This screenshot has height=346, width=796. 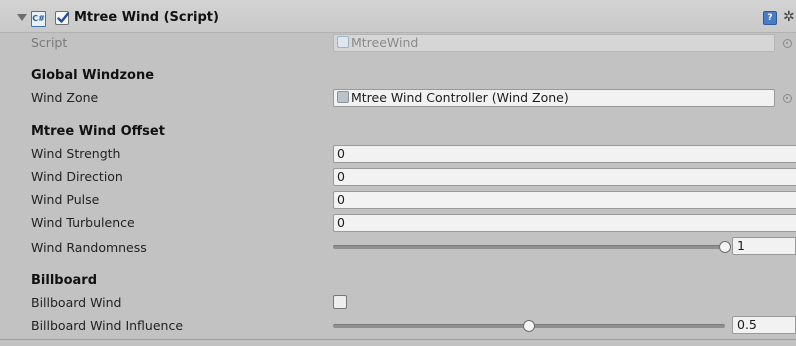 I want to click on component-title: Mtree Wind (Script), so click(x=146, y=17).